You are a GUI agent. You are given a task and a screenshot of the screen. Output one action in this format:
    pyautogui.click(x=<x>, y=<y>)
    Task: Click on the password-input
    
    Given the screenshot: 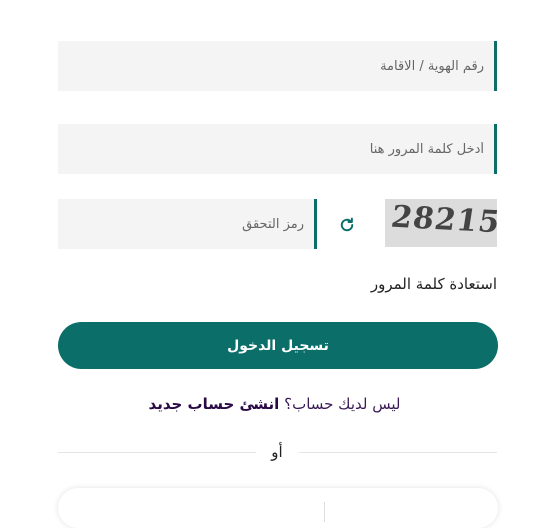 What is the action you would take?
    pyautogui.click(x=276, y=149)
    